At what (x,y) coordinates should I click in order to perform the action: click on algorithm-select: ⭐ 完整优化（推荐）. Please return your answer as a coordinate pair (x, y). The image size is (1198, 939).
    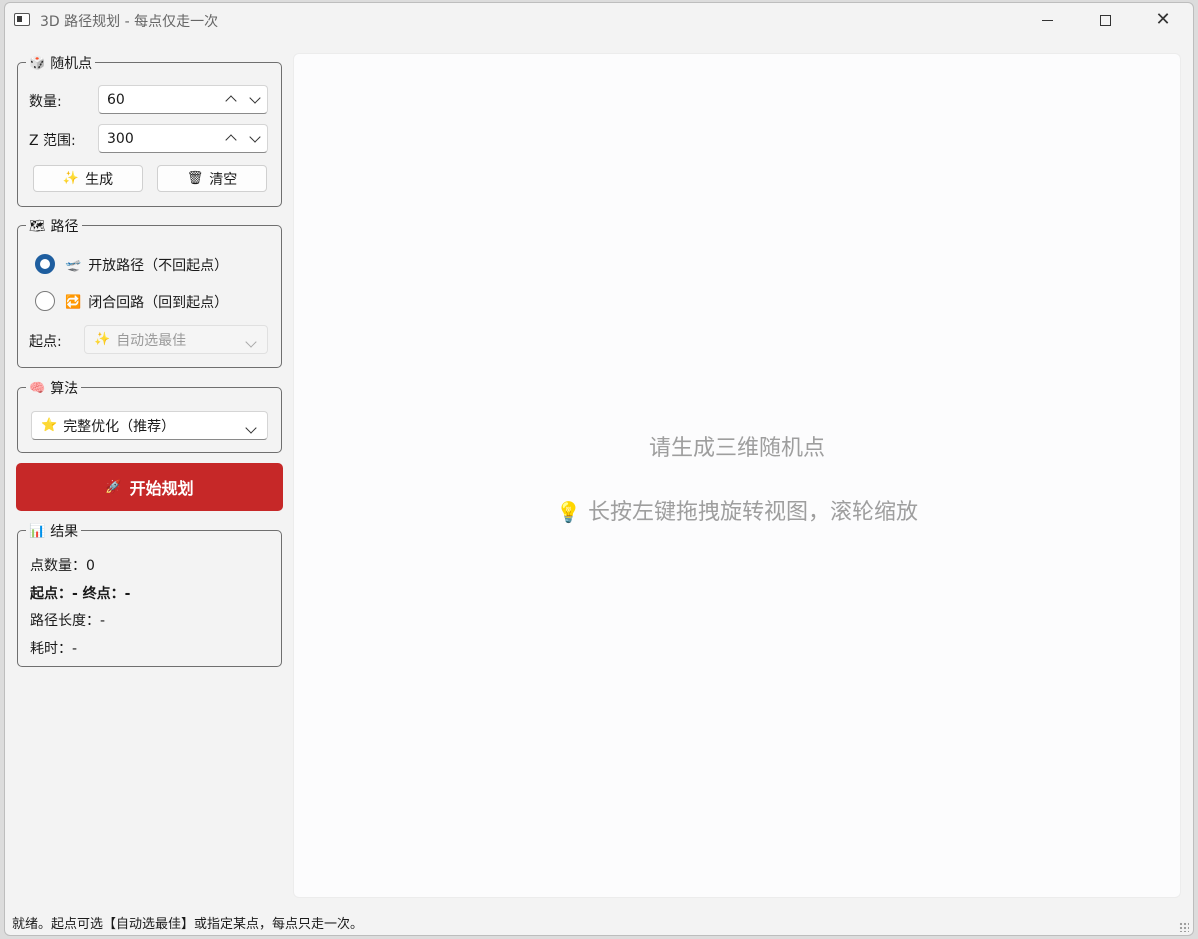
    Looking at the image, I should click on (149, 425).